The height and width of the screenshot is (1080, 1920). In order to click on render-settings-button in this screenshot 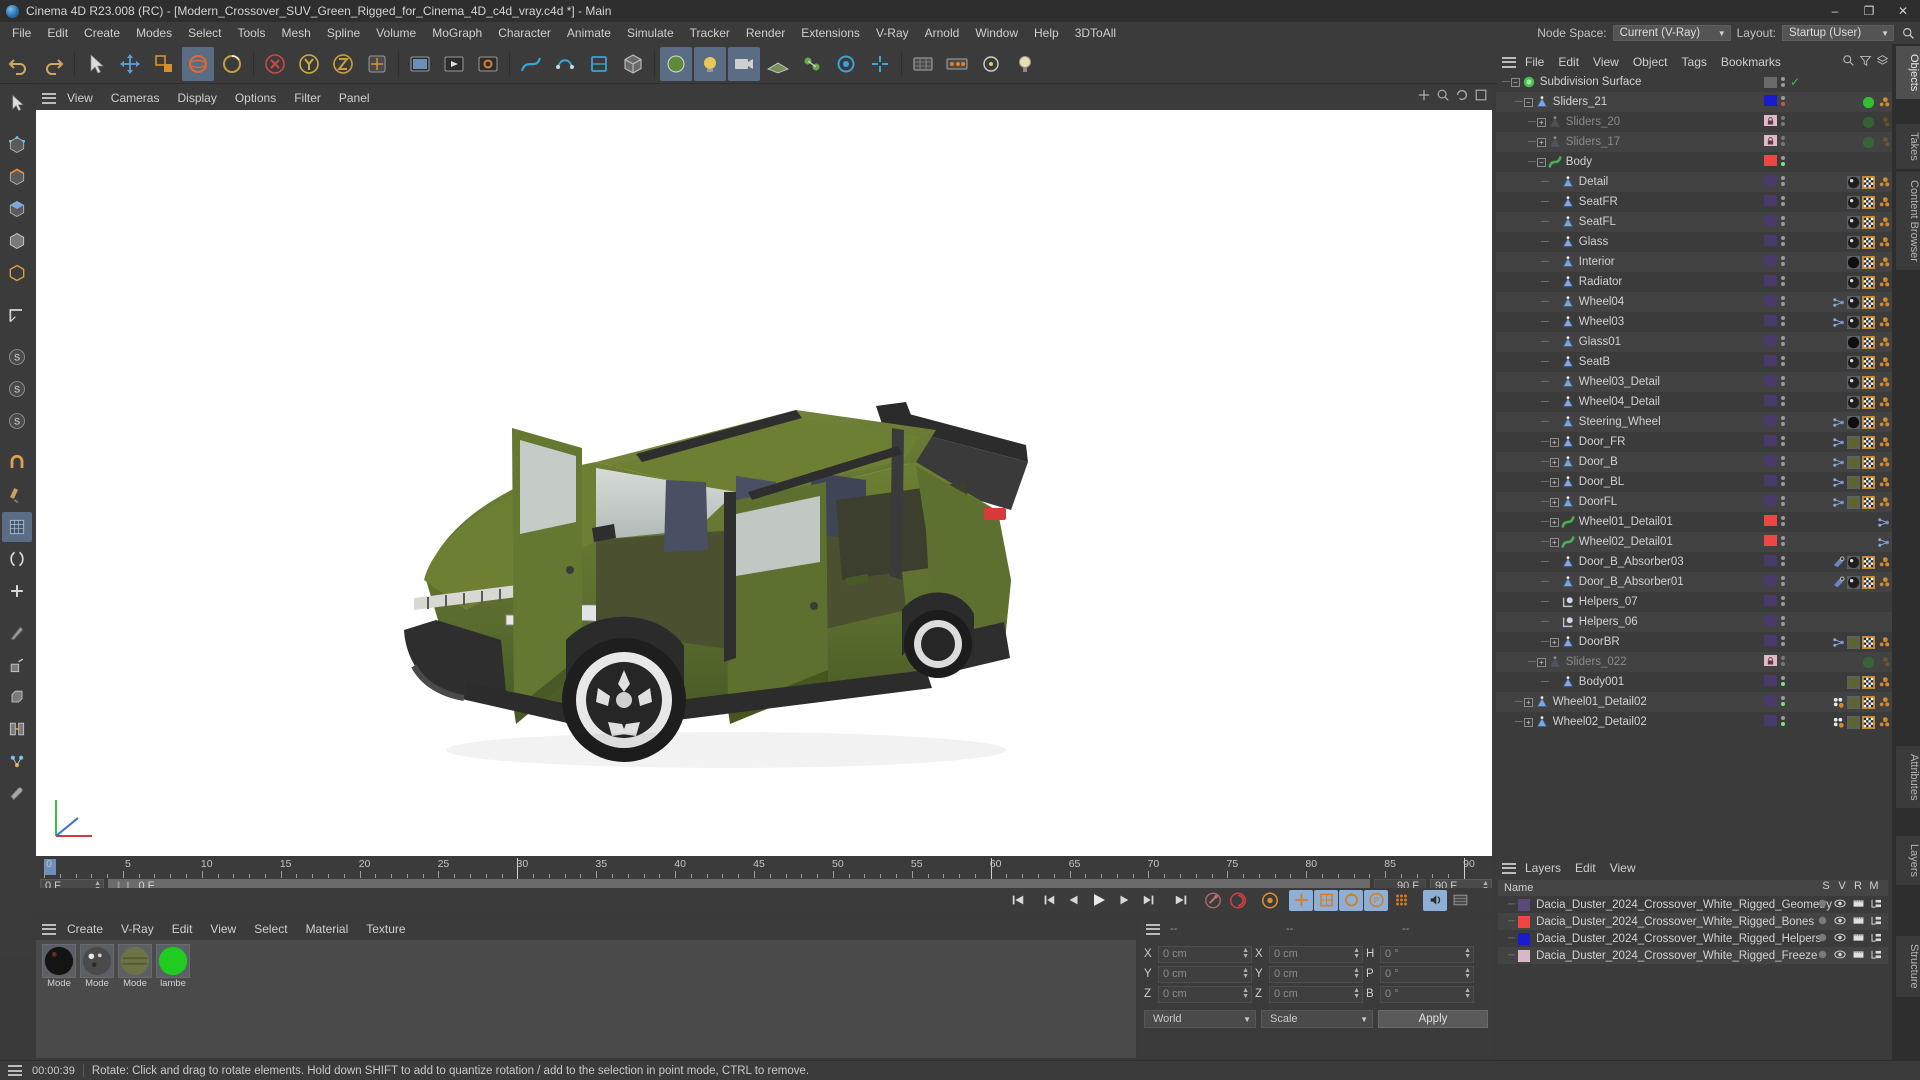, I will do `click(488, 64)`.